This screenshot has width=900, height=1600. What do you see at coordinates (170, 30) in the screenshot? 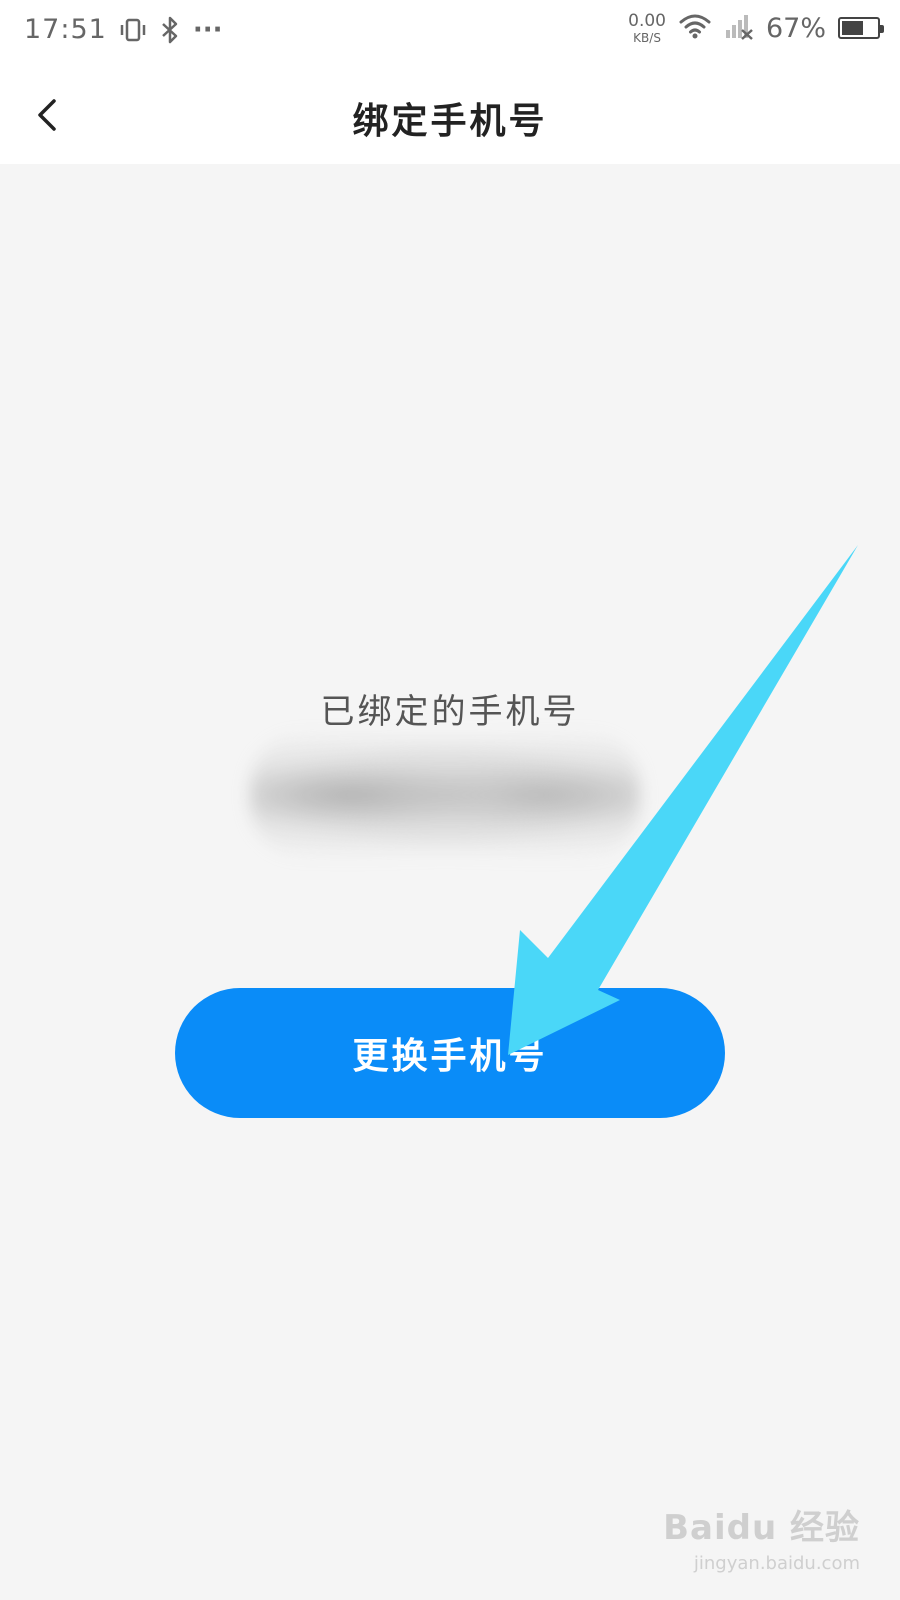
I see `bluetooth-icon` at bounding box center [170, 30].